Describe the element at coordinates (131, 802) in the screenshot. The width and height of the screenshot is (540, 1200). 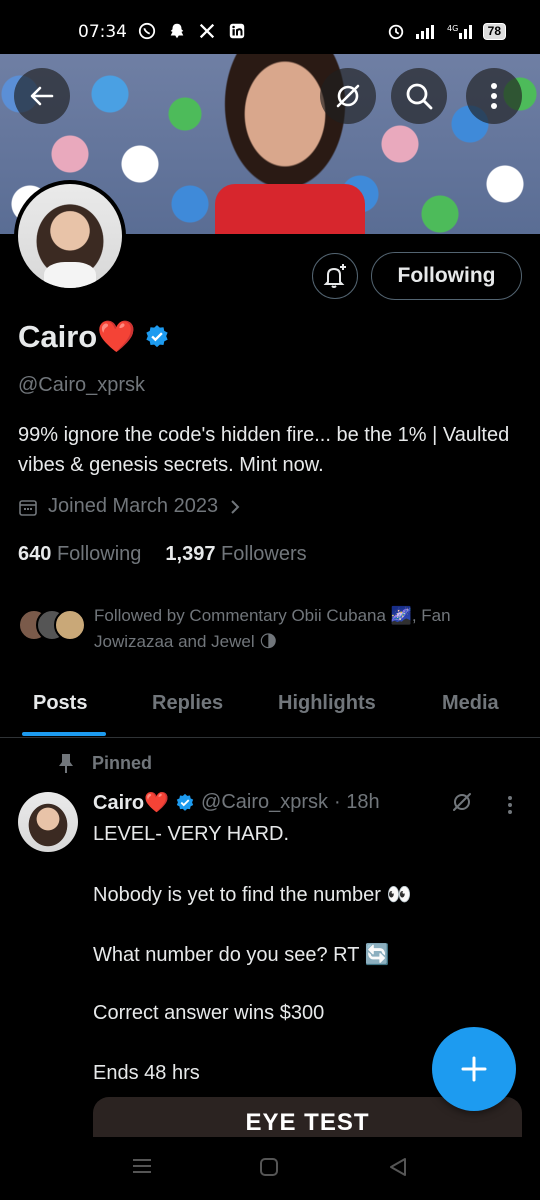
I see `tweet-author-name: Cairo❤️` at that location.